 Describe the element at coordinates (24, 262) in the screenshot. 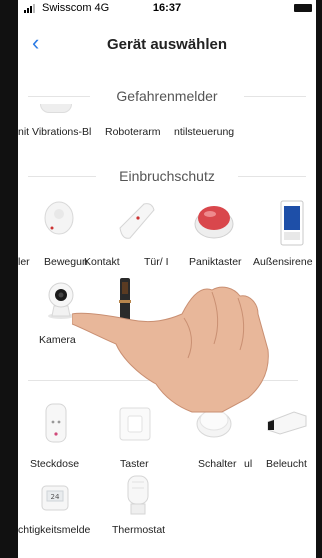

I see `device-item-partial: ler` at that location.